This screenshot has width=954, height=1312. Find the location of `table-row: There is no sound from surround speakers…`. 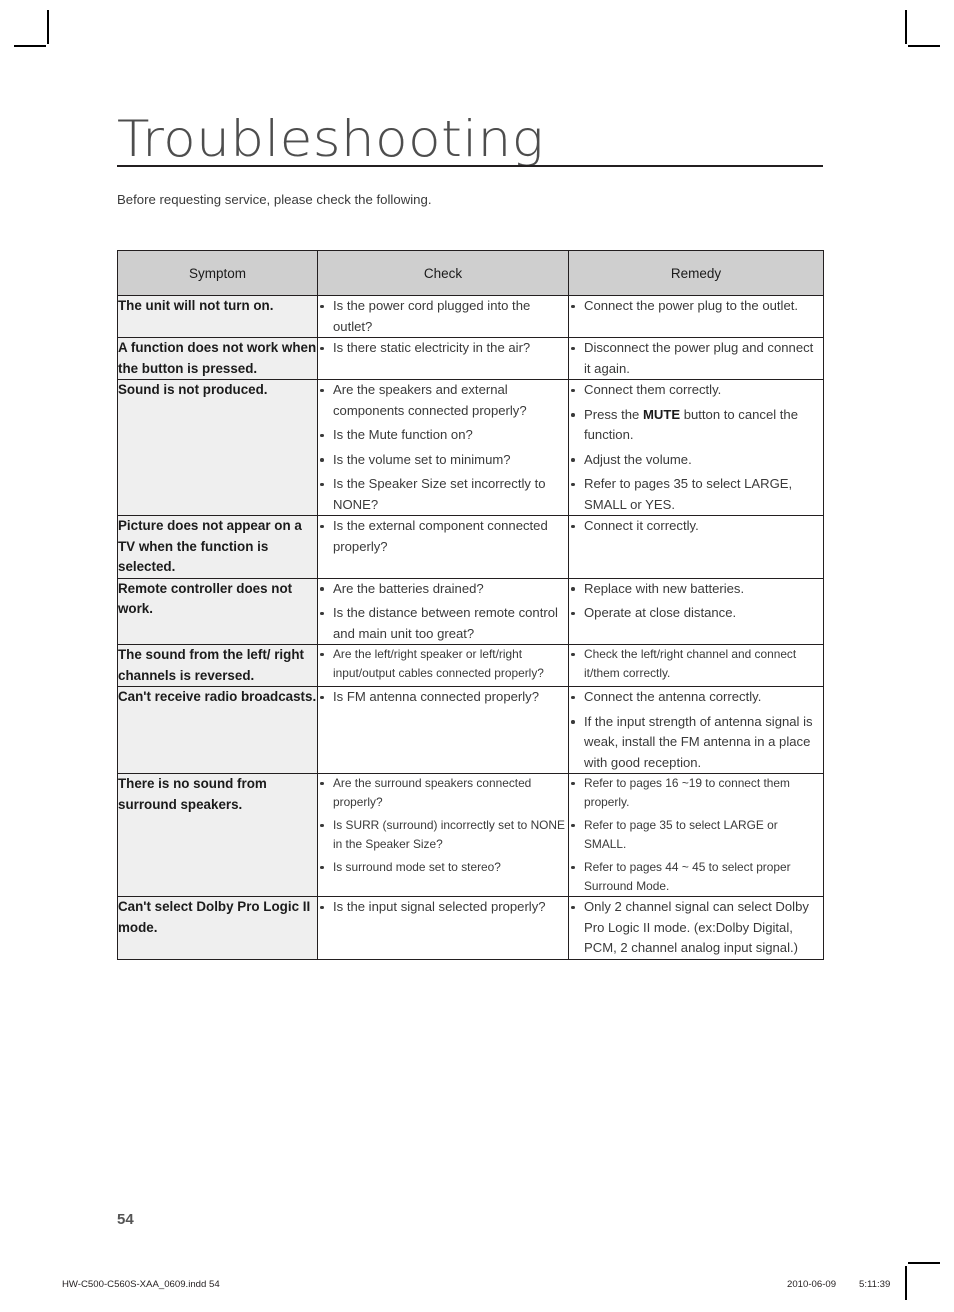

table-row: There is no sound from surround speakers… is located at coordinates (470, 835).